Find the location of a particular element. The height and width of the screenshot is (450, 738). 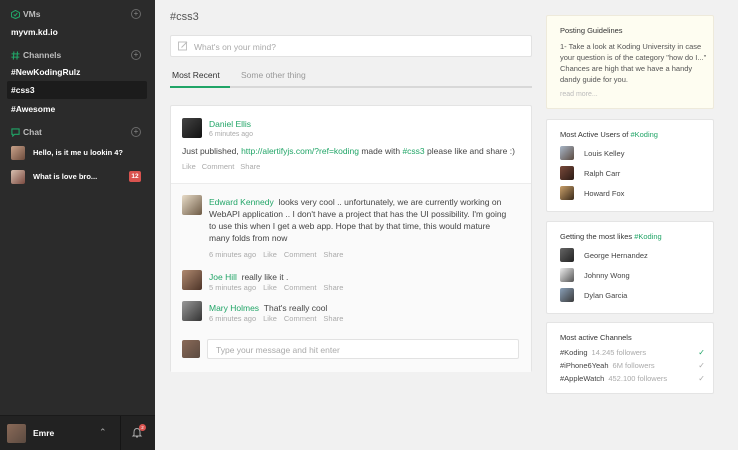

comment-text: Mary Holmes That's really cool is located at coordinates (359, 308).